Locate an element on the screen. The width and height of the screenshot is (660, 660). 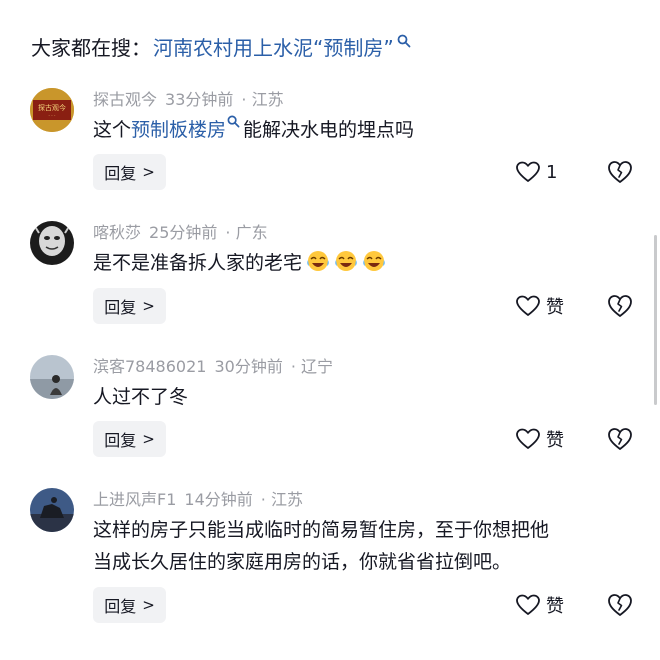
logo-avatar-image: 探古观今 · · · is located at coordinates (52, 110).